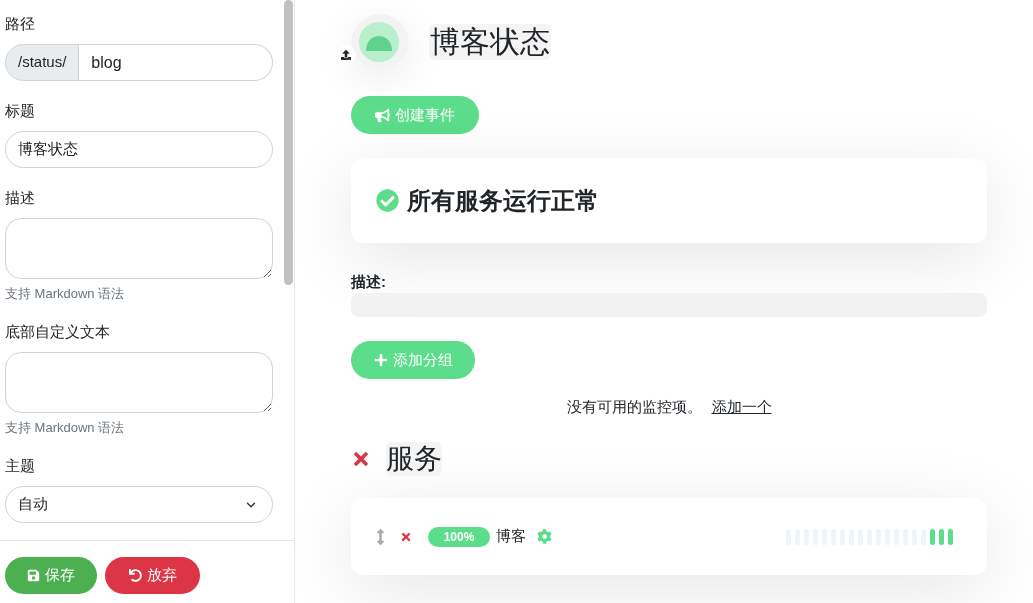 The image size is (1033, 603). I want to click on field-label: 标题, so click(20, 111).